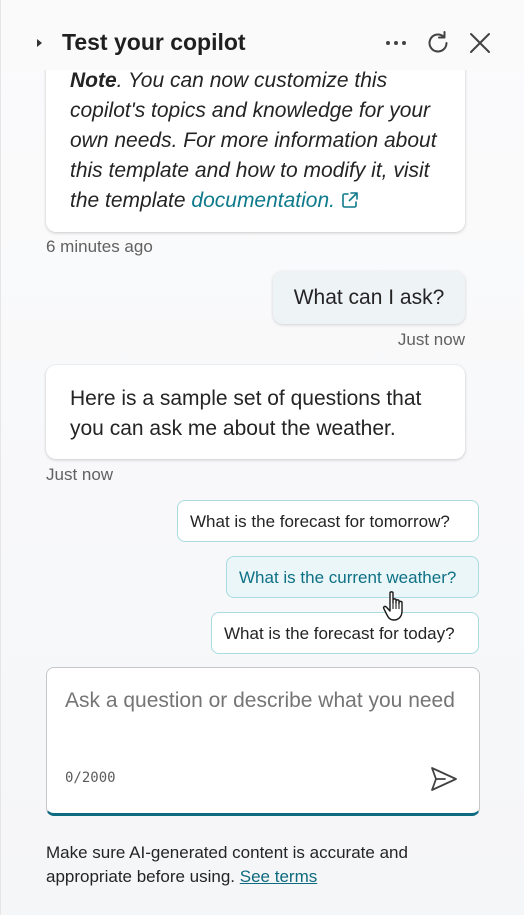 The width and height of the screenshot is (524, 915). I want to click on caret-right-icon, so click(39, 43).